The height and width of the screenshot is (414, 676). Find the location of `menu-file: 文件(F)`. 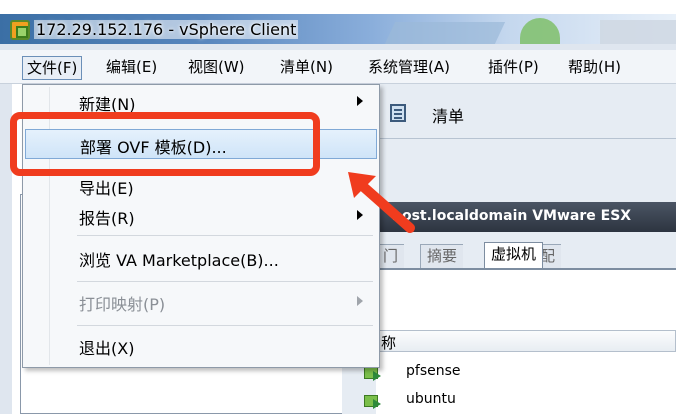

menu-file: 文件(F) is located at coordinates (52, 68).